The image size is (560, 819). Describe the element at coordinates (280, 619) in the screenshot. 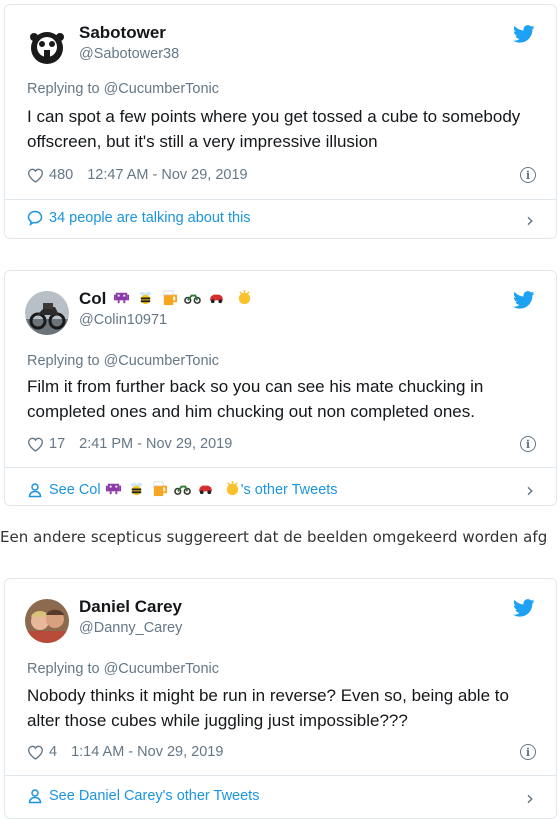

I see `tweet-header: Daniel Carey @Danny_Carey` at that location.